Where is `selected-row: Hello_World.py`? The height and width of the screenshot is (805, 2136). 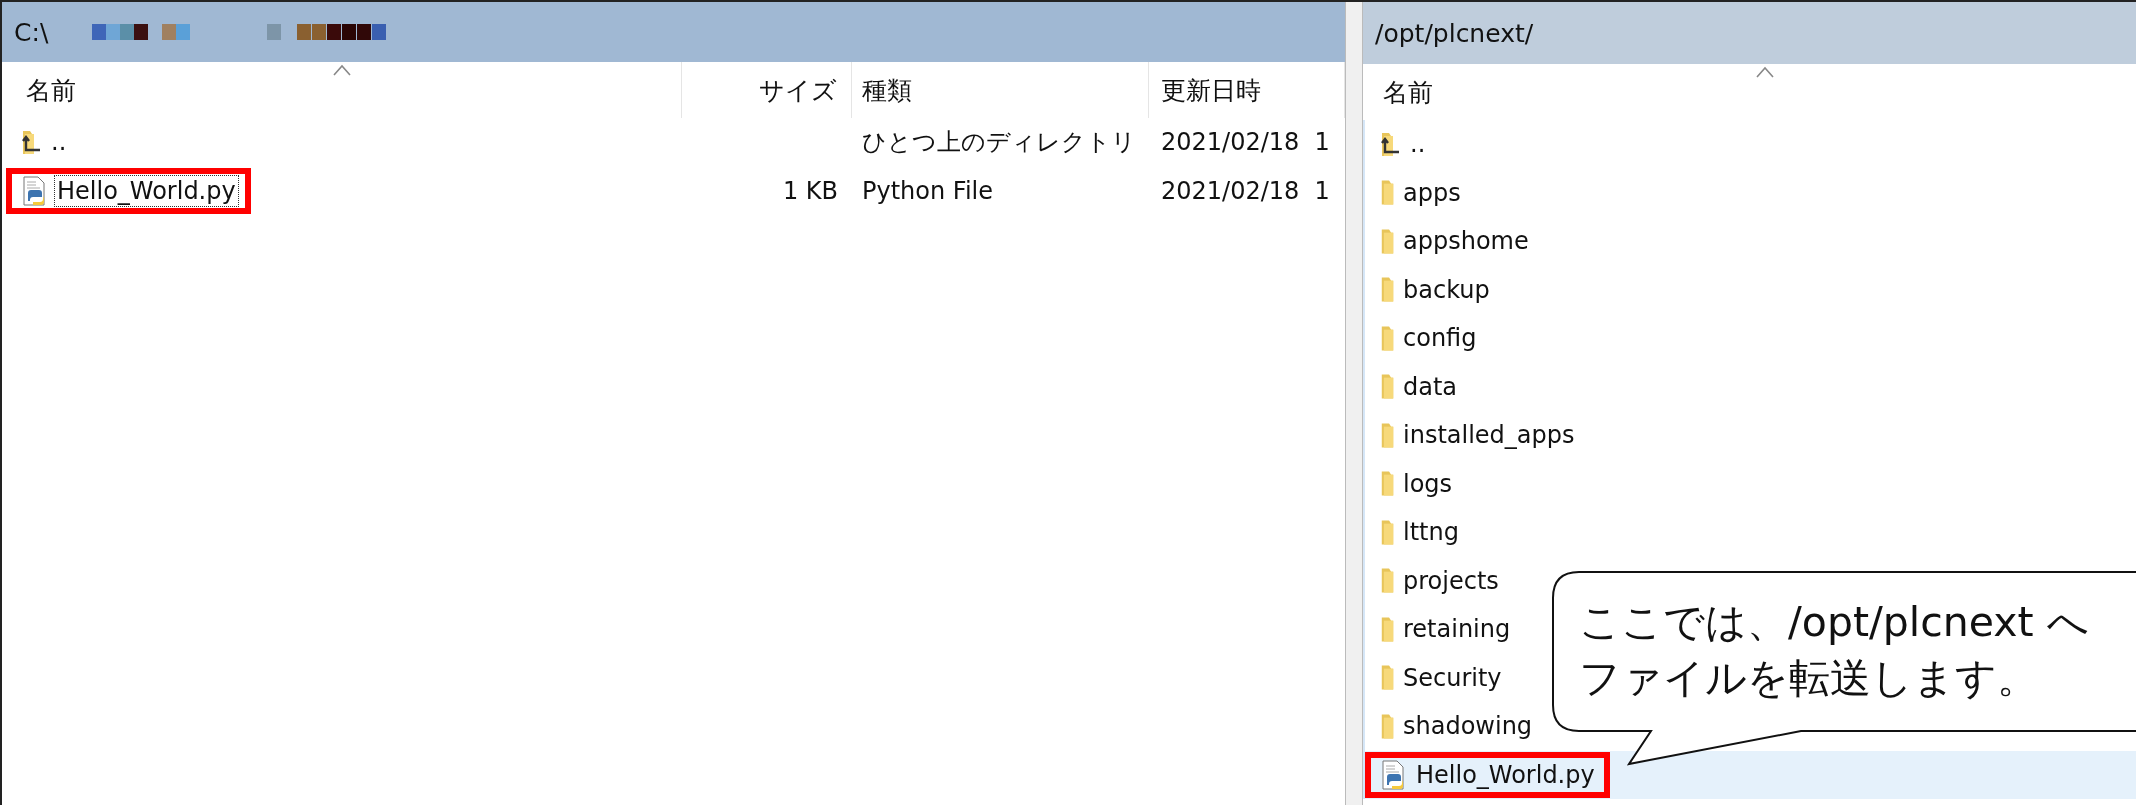
selected-row: Hello_World.py is located at coordinates (1750, 774).